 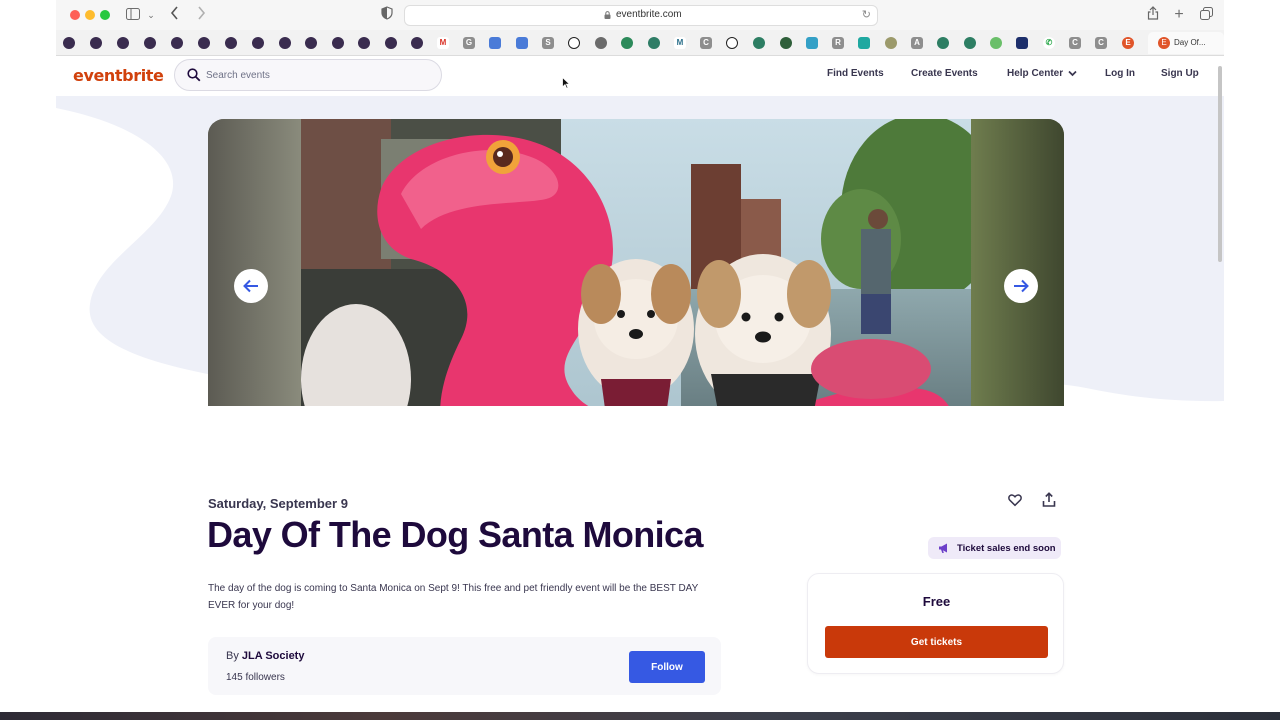 I want to click on follower-count: 145 followers, so click(x=255, y=677).